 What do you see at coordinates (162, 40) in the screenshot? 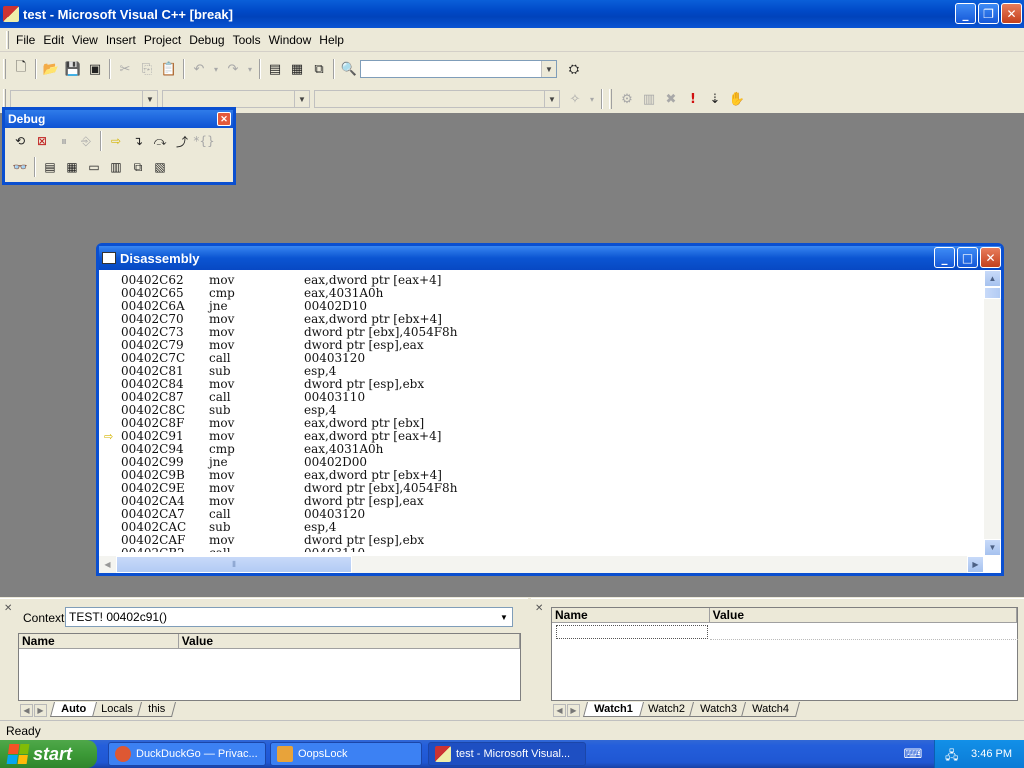
I see `menu-project: Project` at bounding box center [162, 40].